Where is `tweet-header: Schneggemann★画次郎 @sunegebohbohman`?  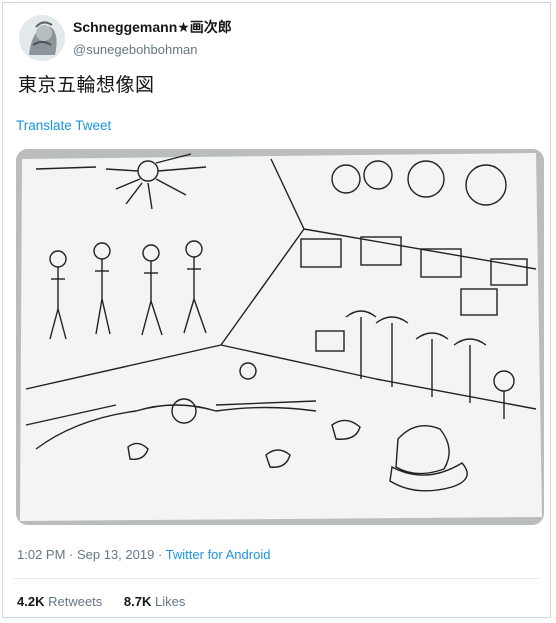 tweet-header: Schneggemann★画次郎 @sunegebohbohman is located at coordinates (273, 37).